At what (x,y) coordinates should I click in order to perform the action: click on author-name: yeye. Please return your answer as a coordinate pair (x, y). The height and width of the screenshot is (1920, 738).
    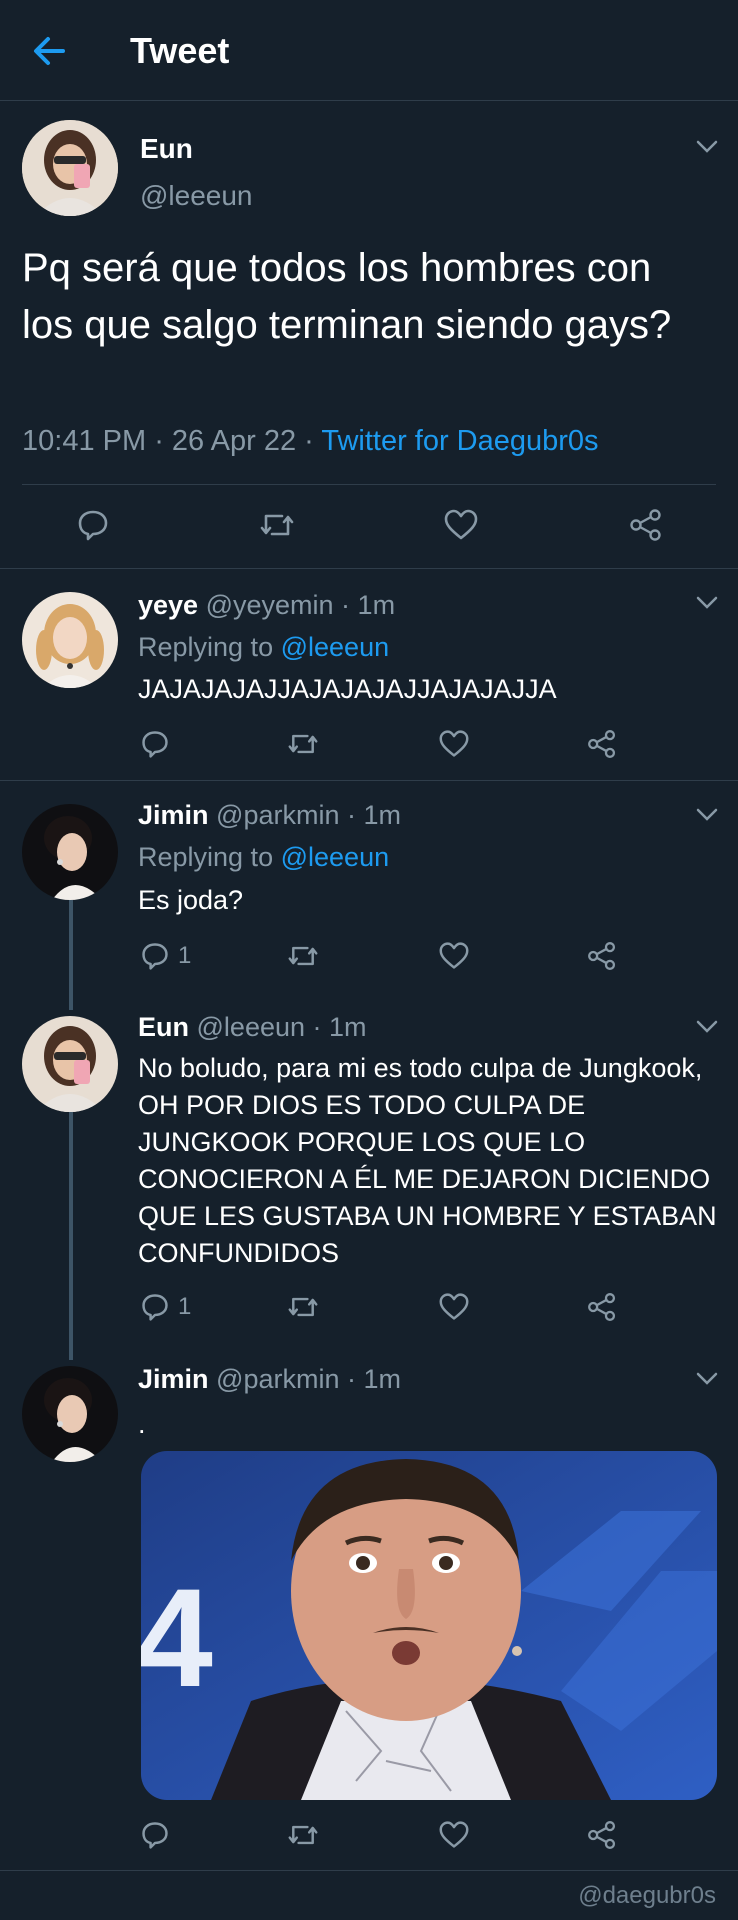
    Looking at the image, I should click on (168, 605).